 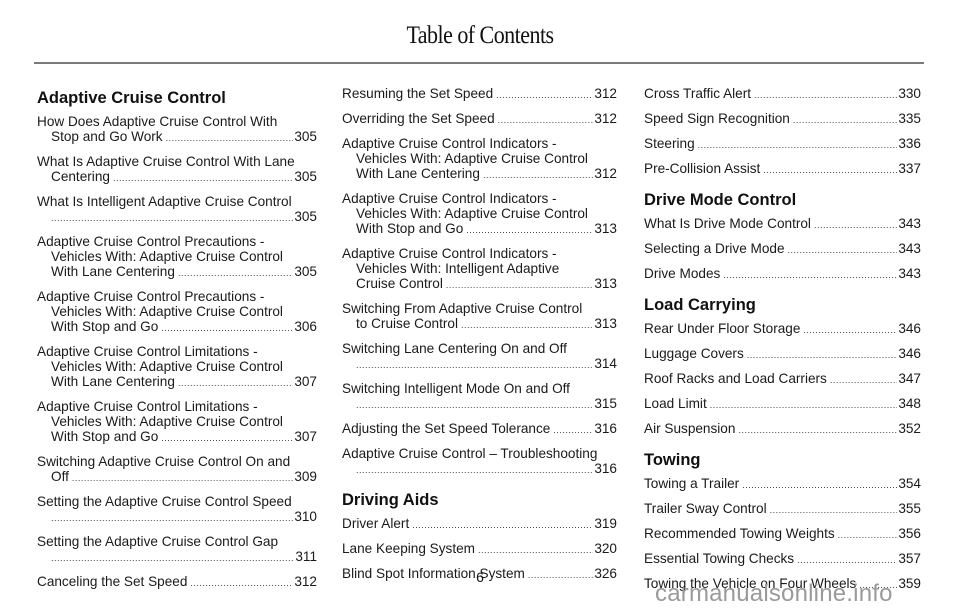 I want to click on toc-entry: Switching Intelligent Mode On and Off 315, so click(x=479, y=397).